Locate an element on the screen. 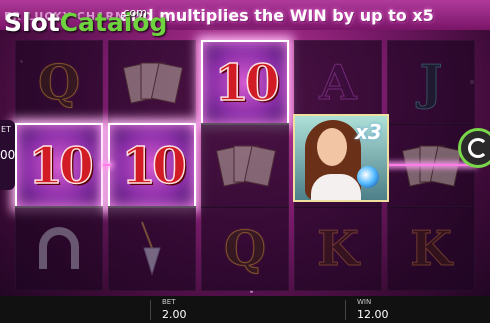 The image size is (490, 323). symbol-a: A is located at coordinates (338, 82).